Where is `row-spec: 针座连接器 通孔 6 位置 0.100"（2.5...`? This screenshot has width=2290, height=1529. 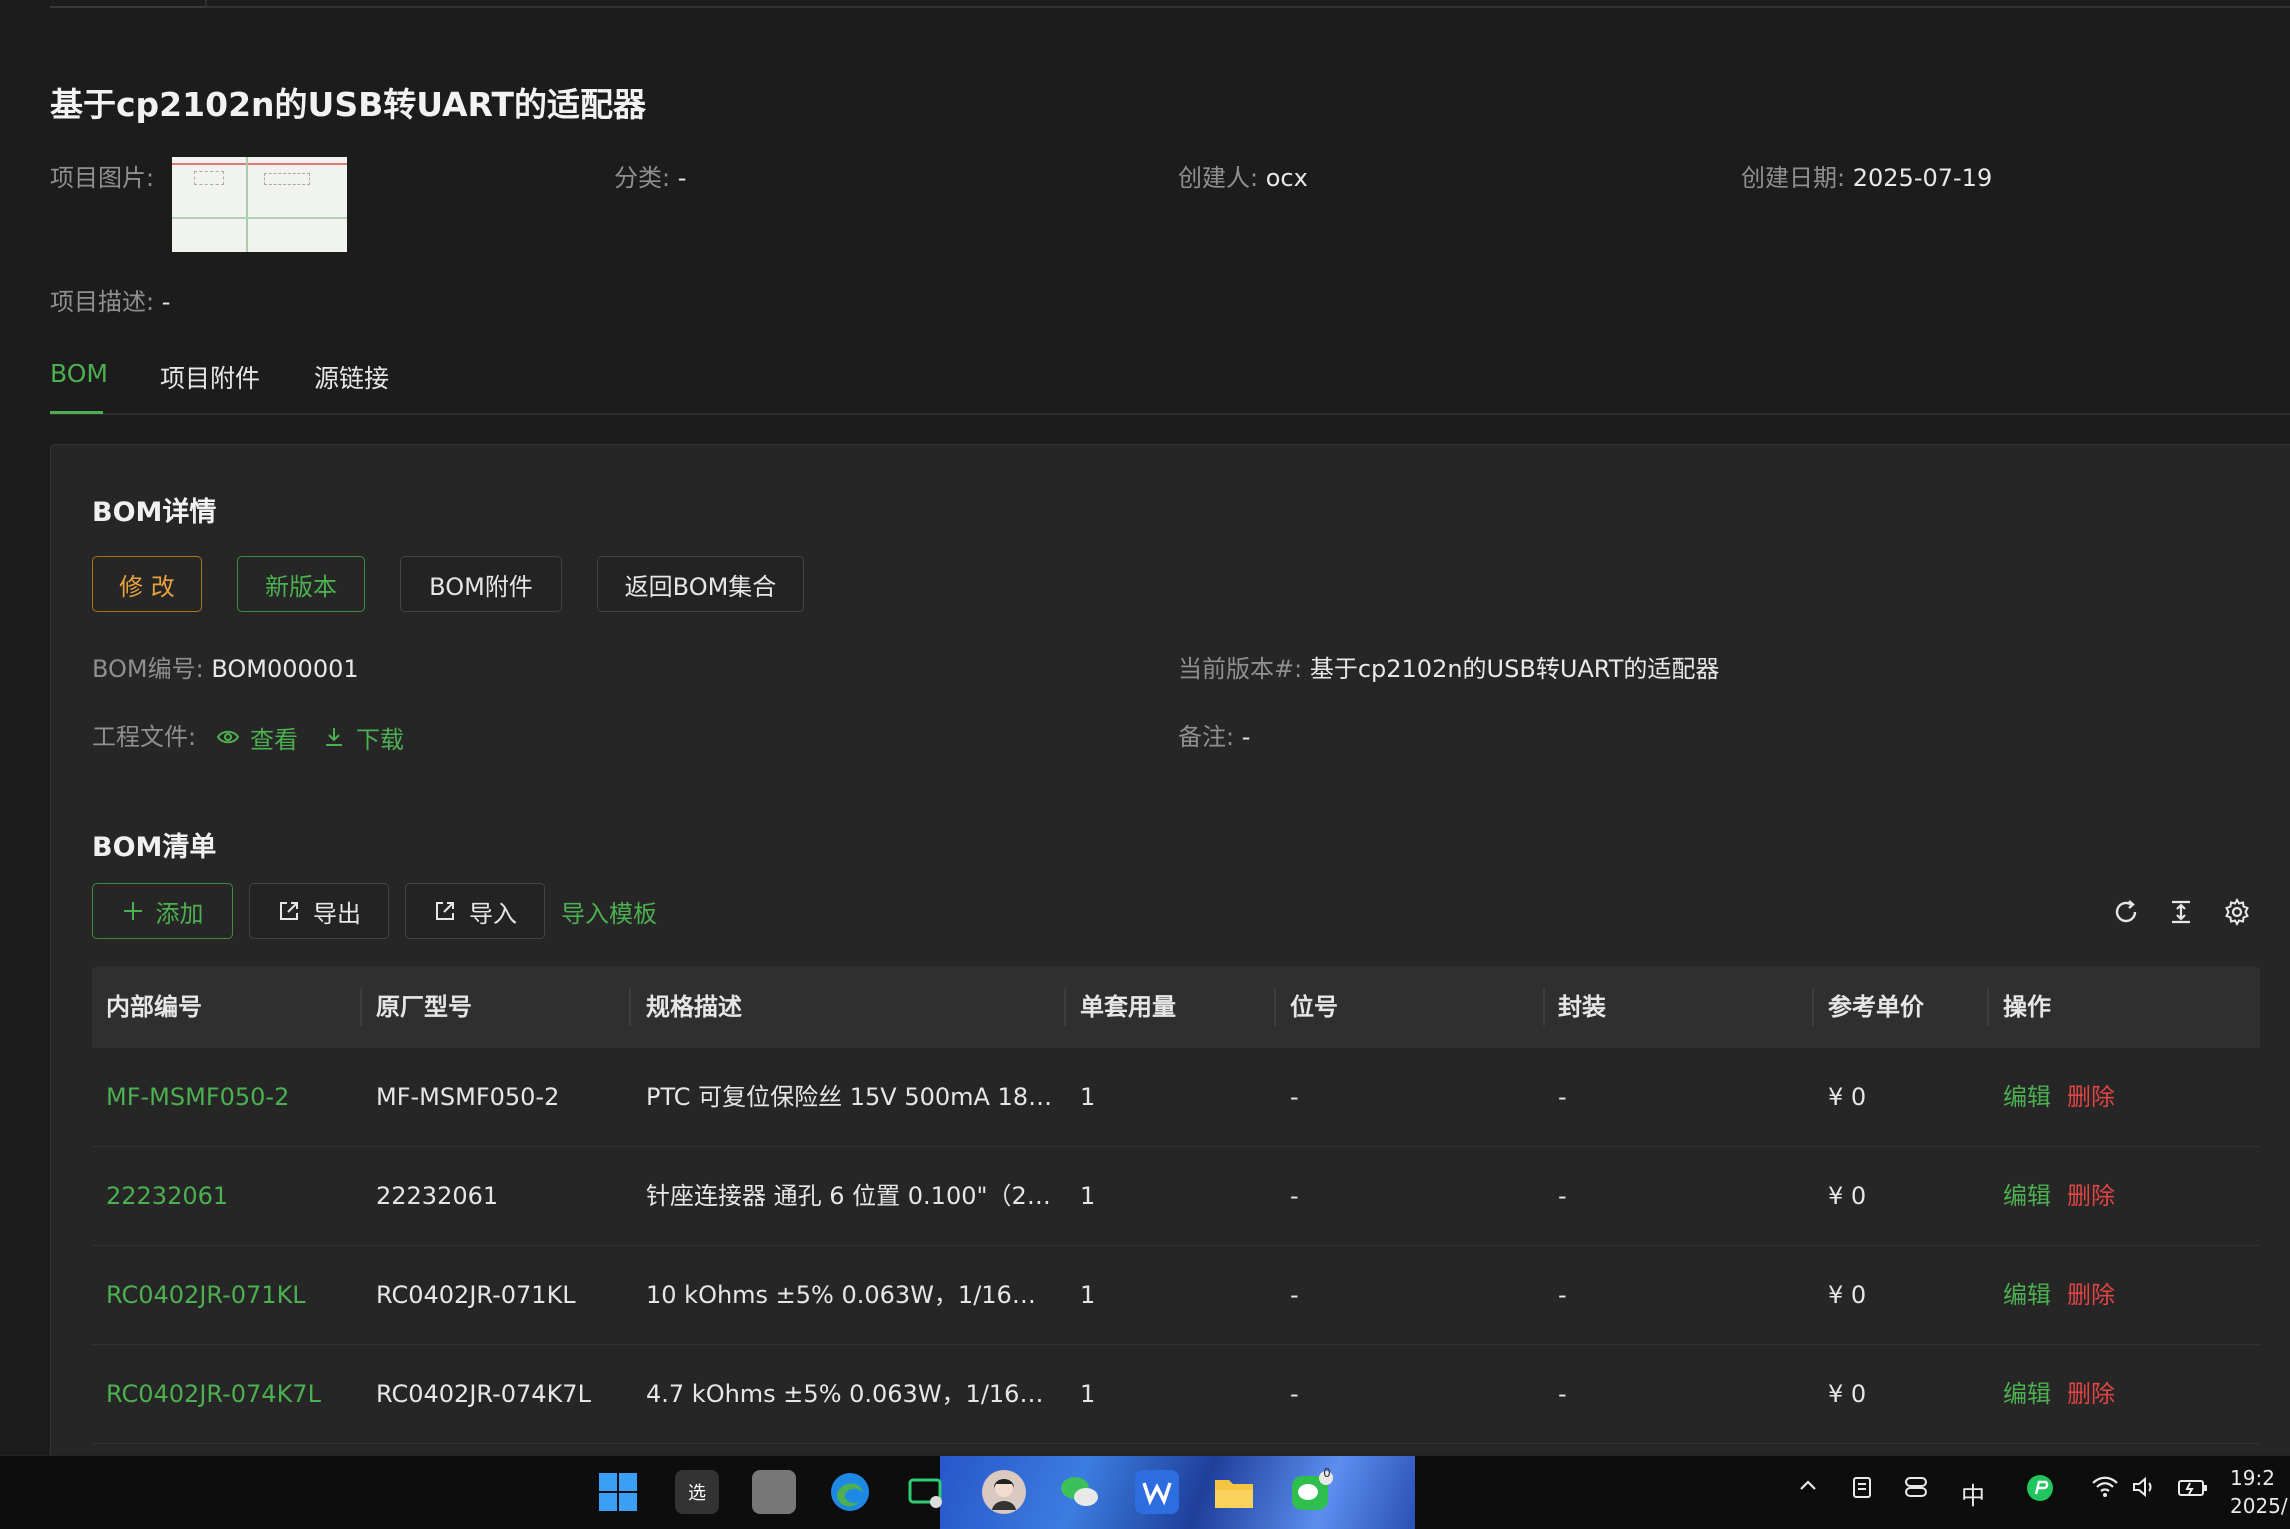 row-spec: 针座连接器 通孔 6 位置 0.100"（2.5... is located at coordinates (852, 1196).